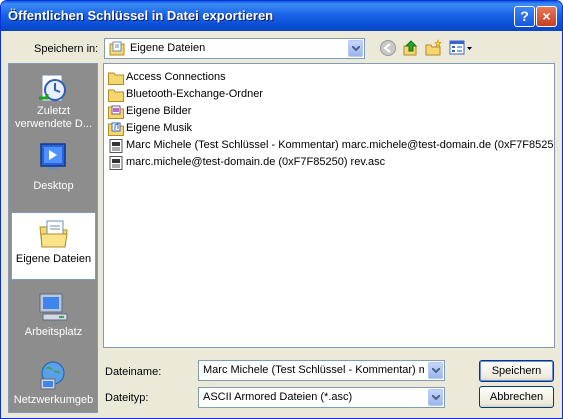 This screenshot has width=563, height=419. Describe the element at coordinates (194, 94) in the screenshot. I see `file-name: Bluetooth-Exchange-Ordner` at that location.